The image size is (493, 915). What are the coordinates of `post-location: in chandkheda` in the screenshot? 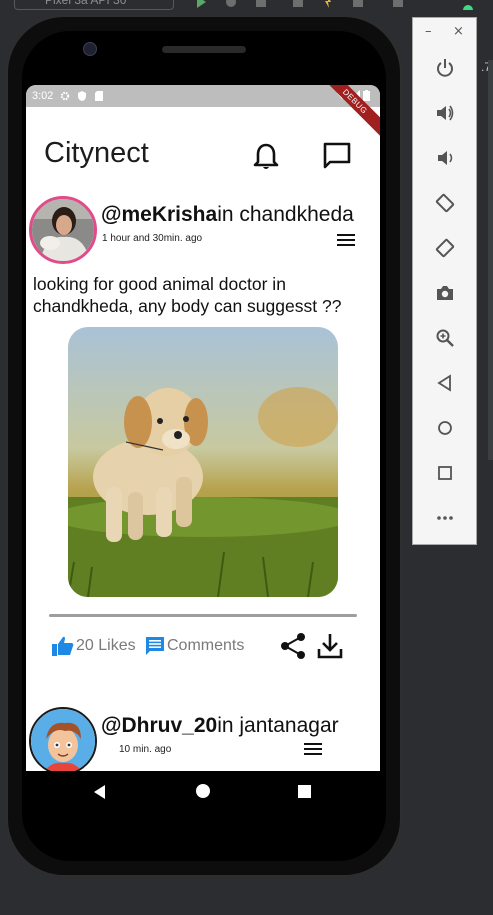 It's located at (285, 214).